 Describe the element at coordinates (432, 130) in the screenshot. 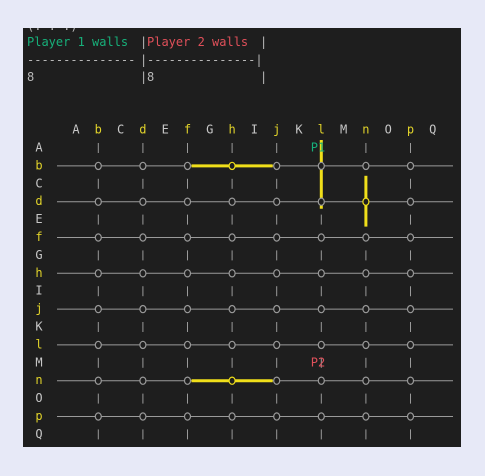

I see `column-label: Q` at that location.